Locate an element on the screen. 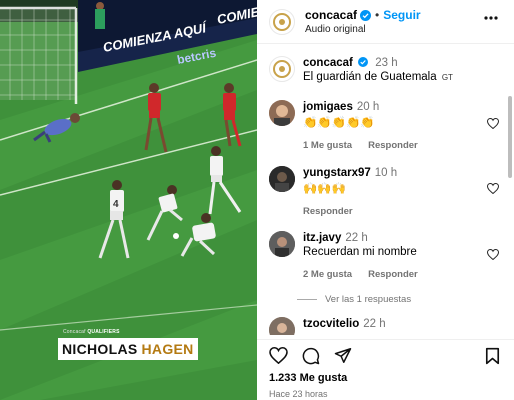 The width and height of the screenshot is (514, 400). view-replies-label: Ver las 1 respuestas is located at coordinates (368, 299).